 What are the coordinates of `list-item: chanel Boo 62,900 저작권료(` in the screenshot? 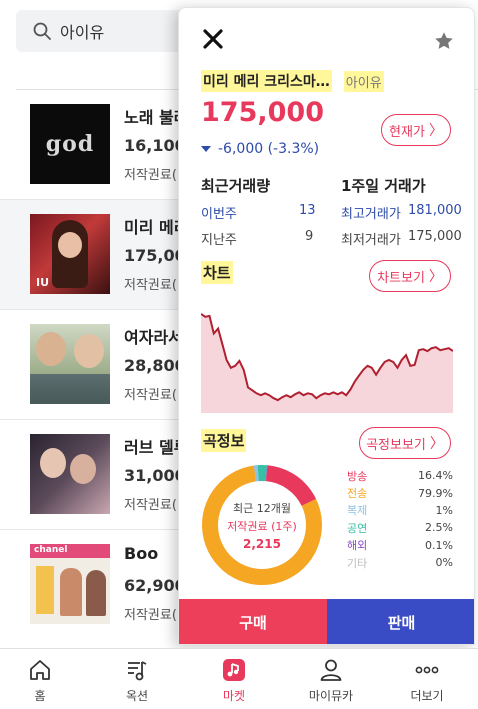 It's located at (95, 585).